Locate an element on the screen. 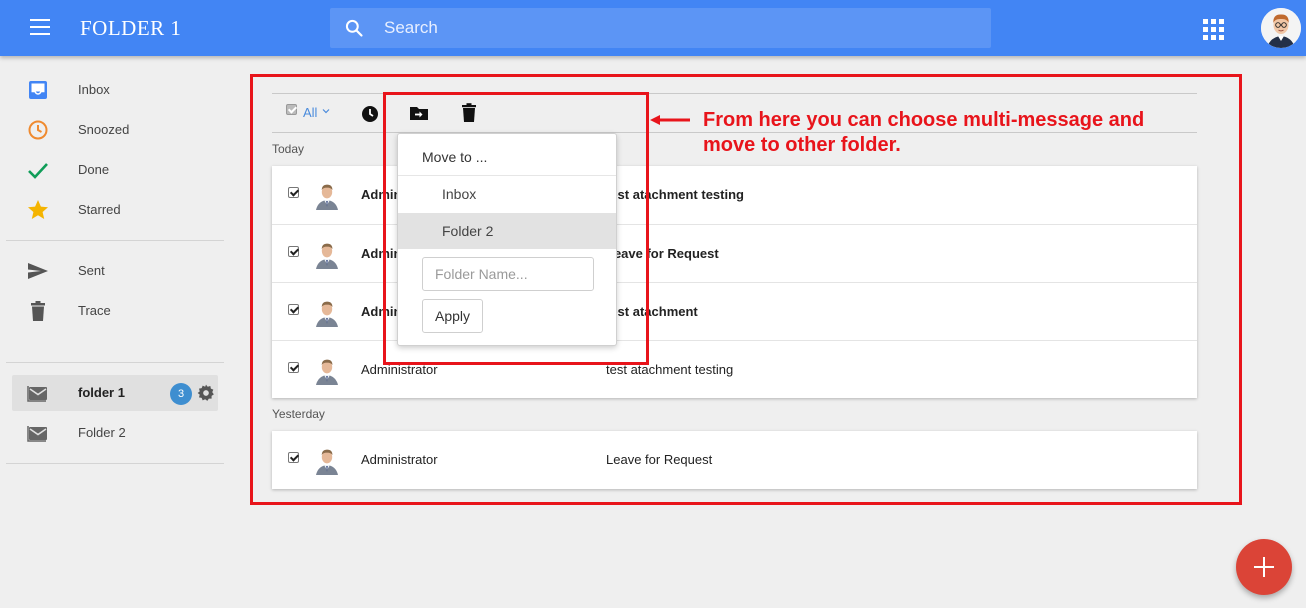 The width and height of the screenshot is (1306, 608). sidebar-folder-1: folder 1 3 is located at coordinates (115, 393).